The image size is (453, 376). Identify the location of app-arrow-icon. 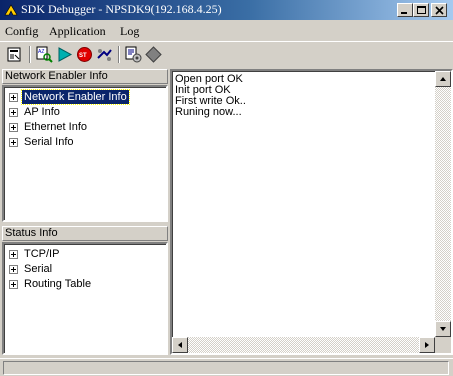
(11, 10).